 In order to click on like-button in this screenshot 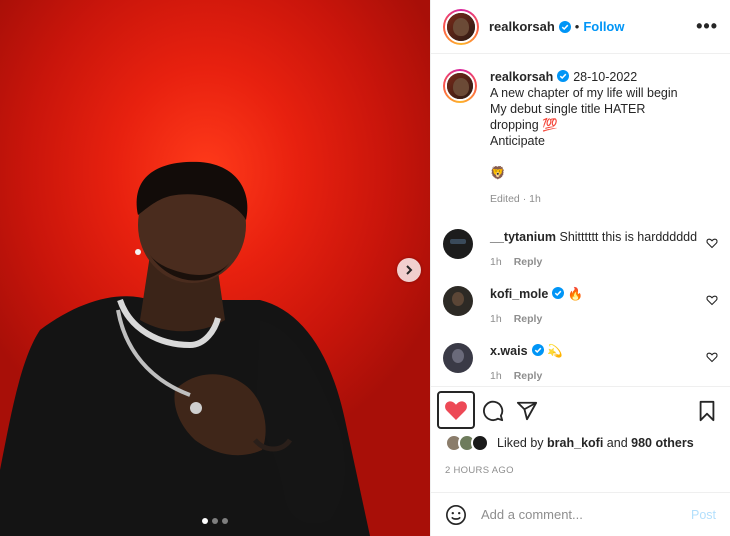, I will do `click(456, 410)`.